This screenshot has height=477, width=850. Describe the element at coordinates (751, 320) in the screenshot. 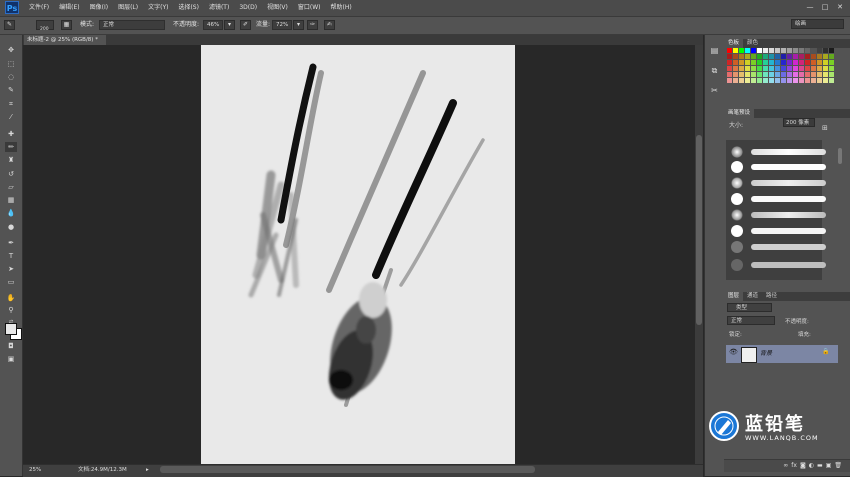

I see `layer-blend-mode: 正常` at that location.